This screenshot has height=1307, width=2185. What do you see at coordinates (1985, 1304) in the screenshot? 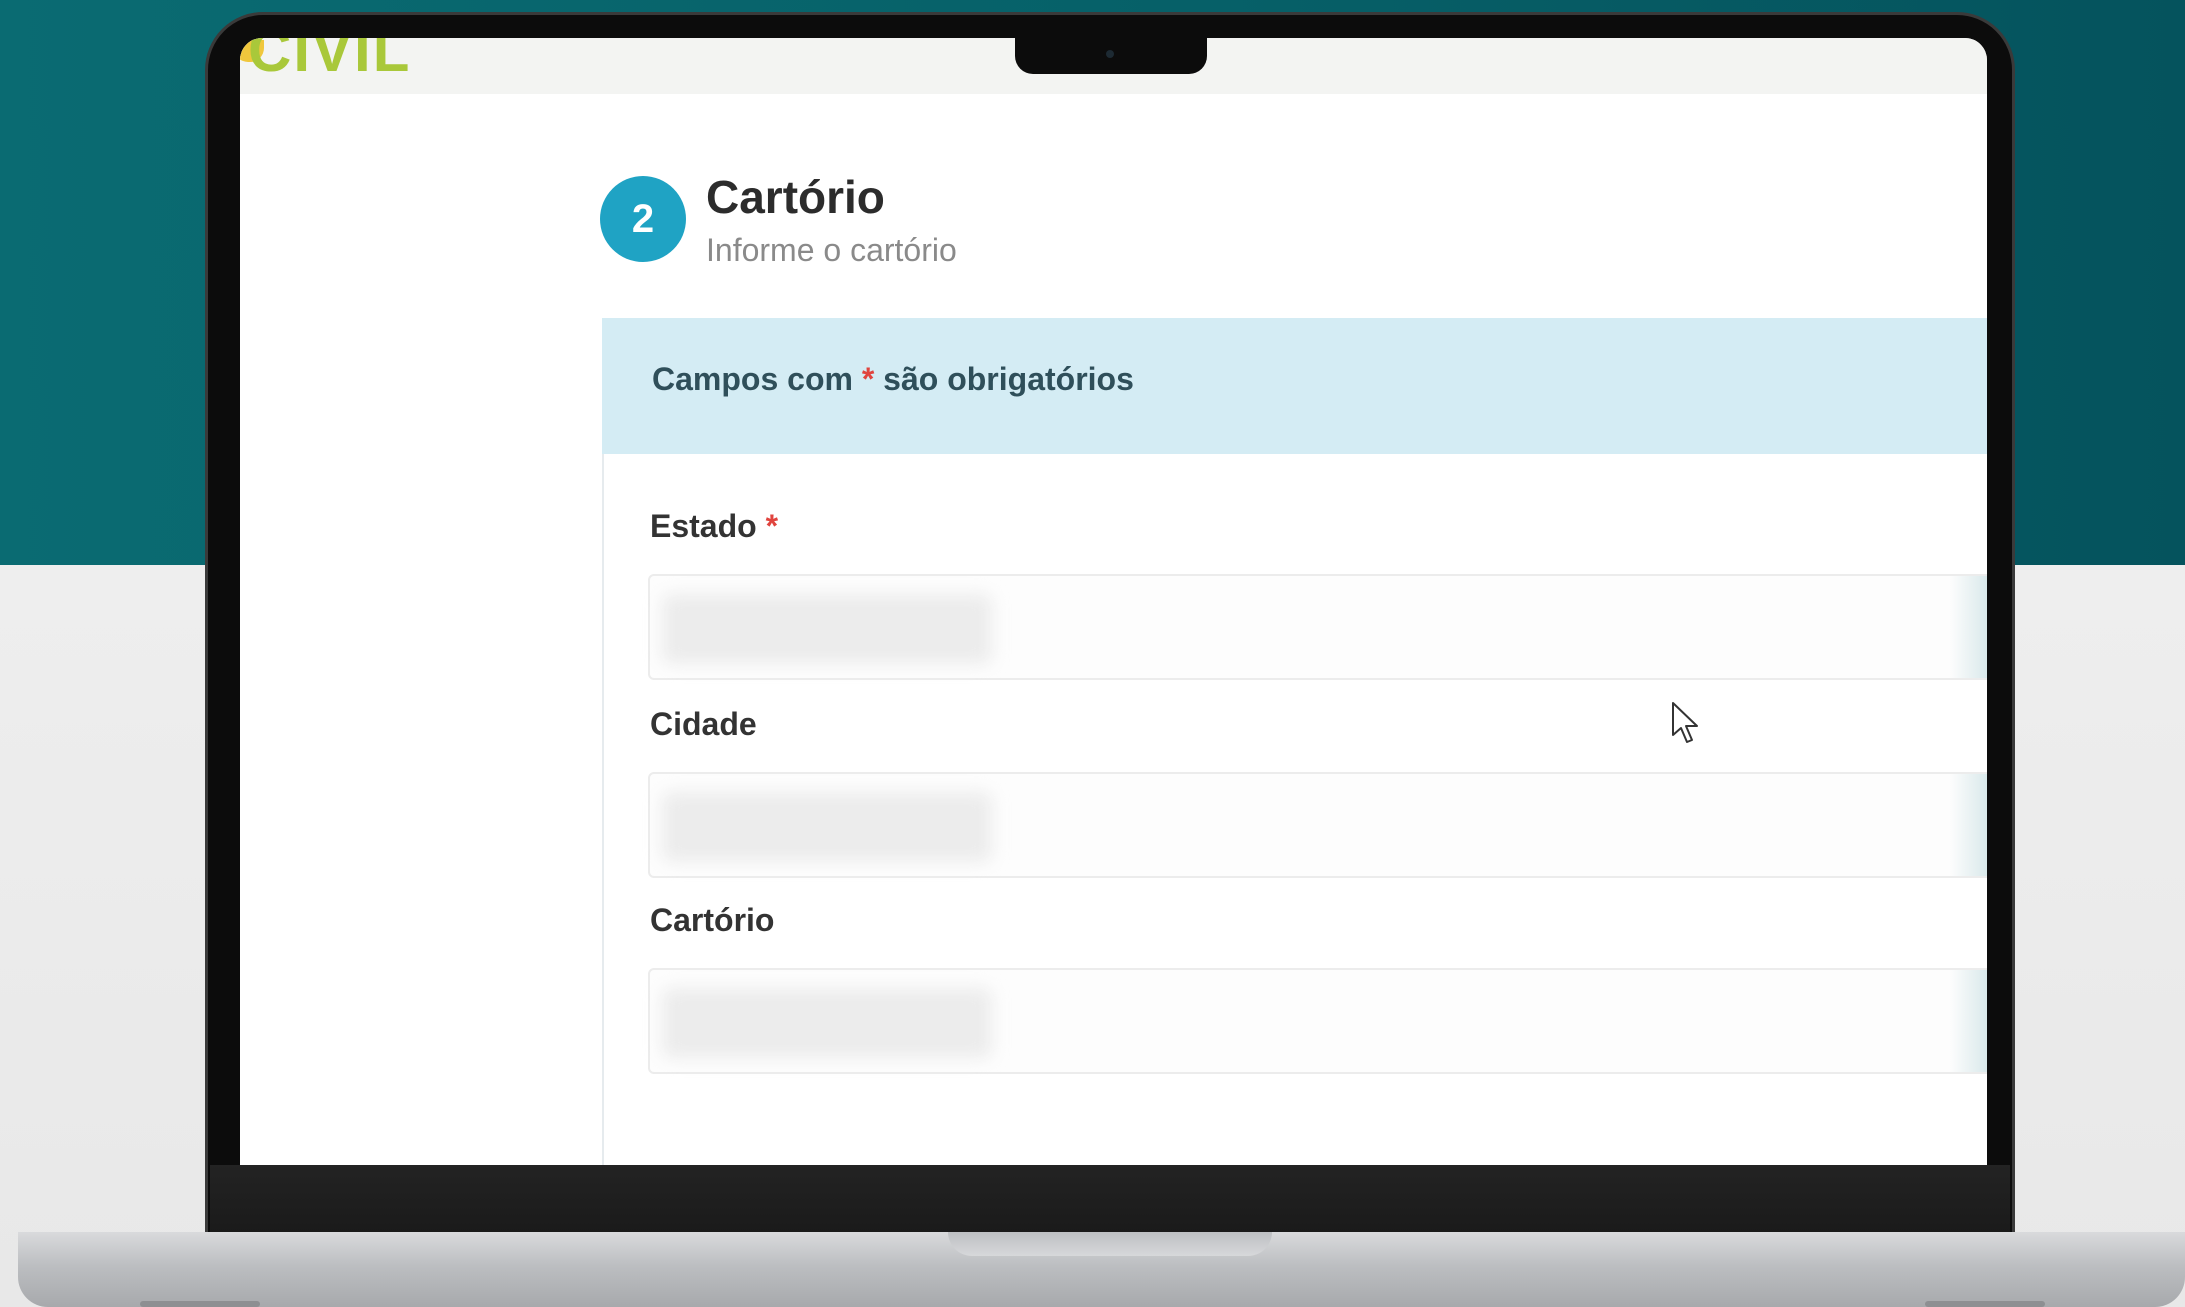
I see `laptop-foot-right` at bounding box center [1985, 1304].